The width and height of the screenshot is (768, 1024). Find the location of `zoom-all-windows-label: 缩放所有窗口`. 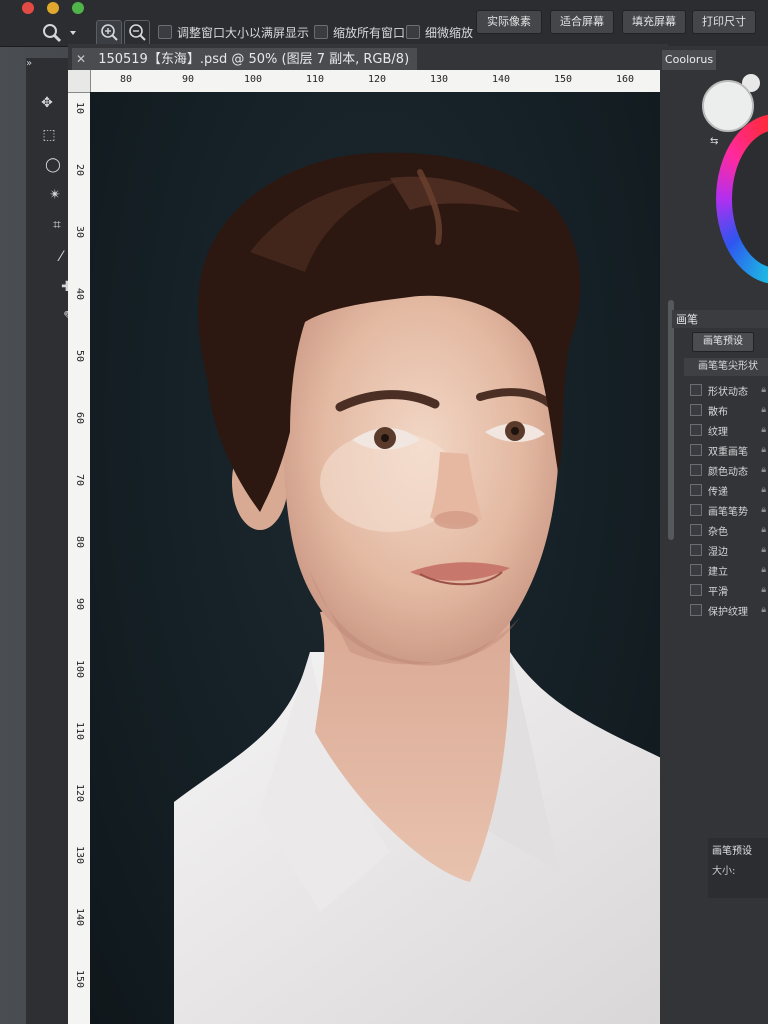

zoom-all-windows-label: 缩放所有窗口 is located at coordinates (369, 32).